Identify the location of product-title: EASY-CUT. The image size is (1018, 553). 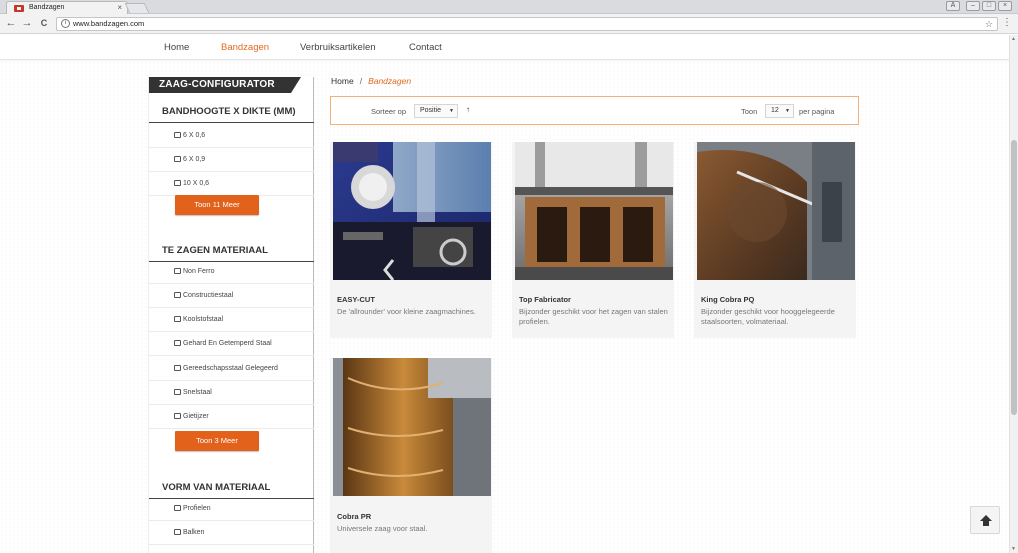
(356, 299).